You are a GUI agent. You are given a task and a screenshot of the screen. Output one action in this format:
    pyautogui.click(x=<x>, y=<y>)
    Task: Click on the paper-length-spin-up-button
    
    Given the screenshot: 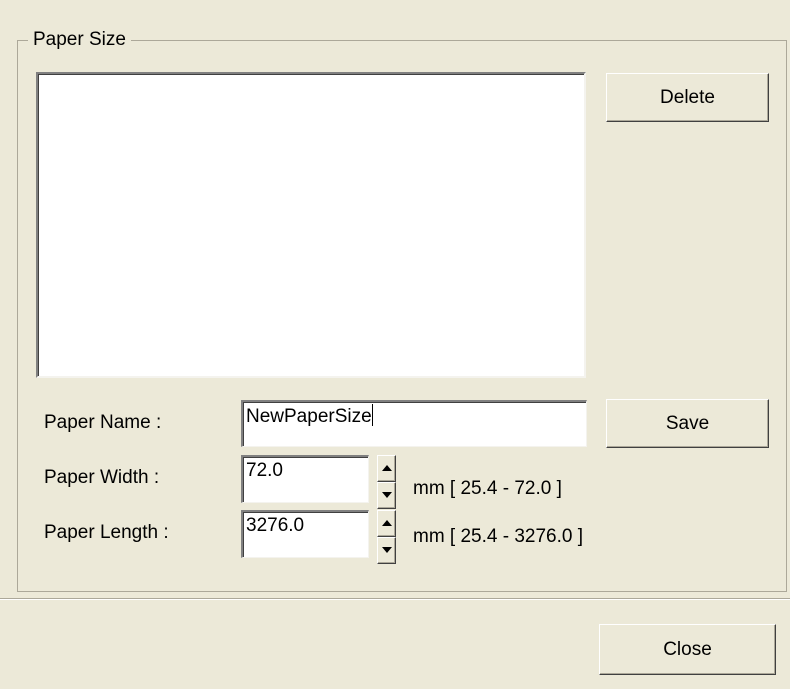 What is the action you would take?
    pyautogui.click(x=386, y=523)
    